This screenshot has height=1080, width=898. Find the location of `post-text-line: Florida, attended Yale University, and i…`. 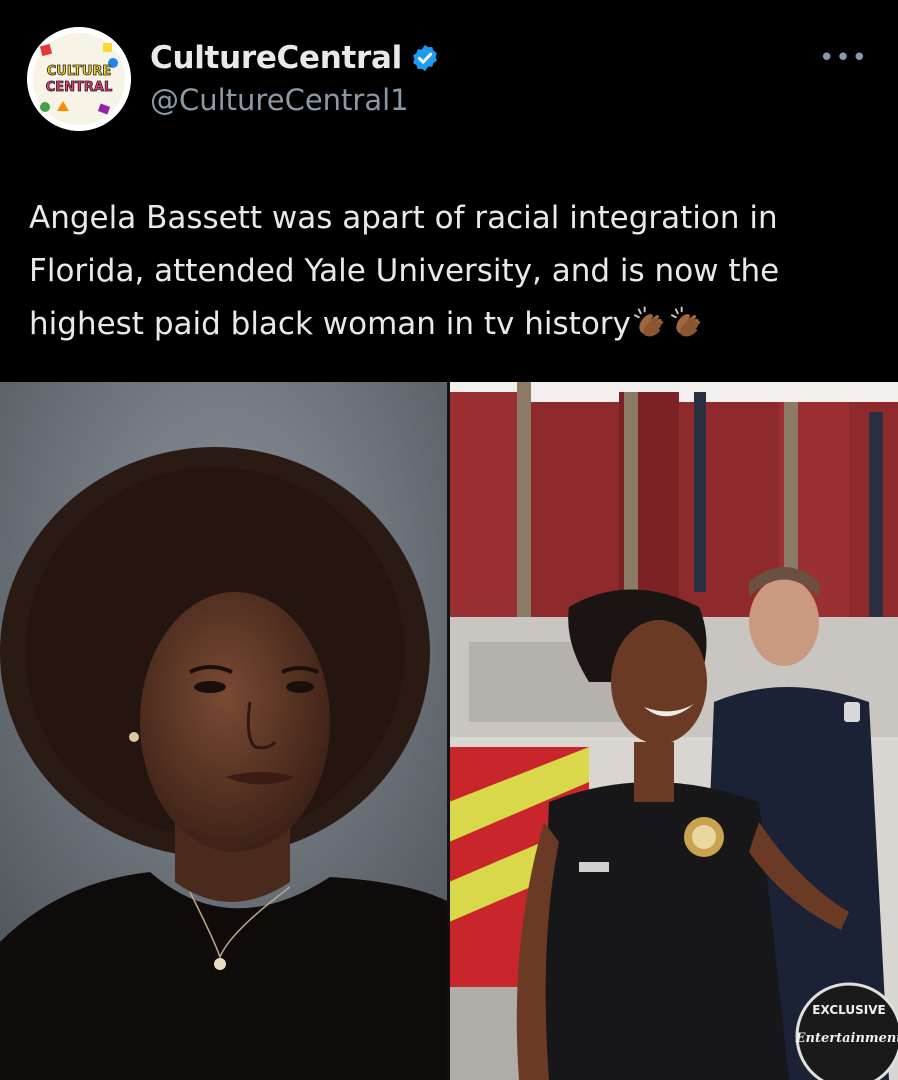

post-text-line: Florida, attended Yale University, and i… is located at coordinates (404, 271).